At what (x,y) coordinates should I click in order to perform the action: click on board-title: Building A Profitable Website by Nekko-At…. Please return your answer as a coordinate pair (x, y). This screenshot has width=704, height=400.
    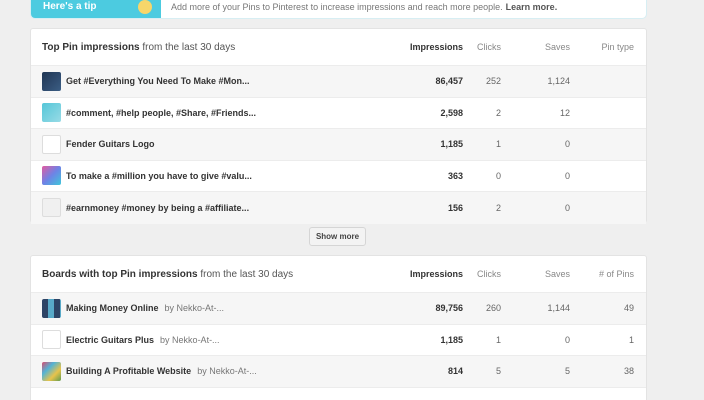
    Looking at the image, I should click on (161, 371).